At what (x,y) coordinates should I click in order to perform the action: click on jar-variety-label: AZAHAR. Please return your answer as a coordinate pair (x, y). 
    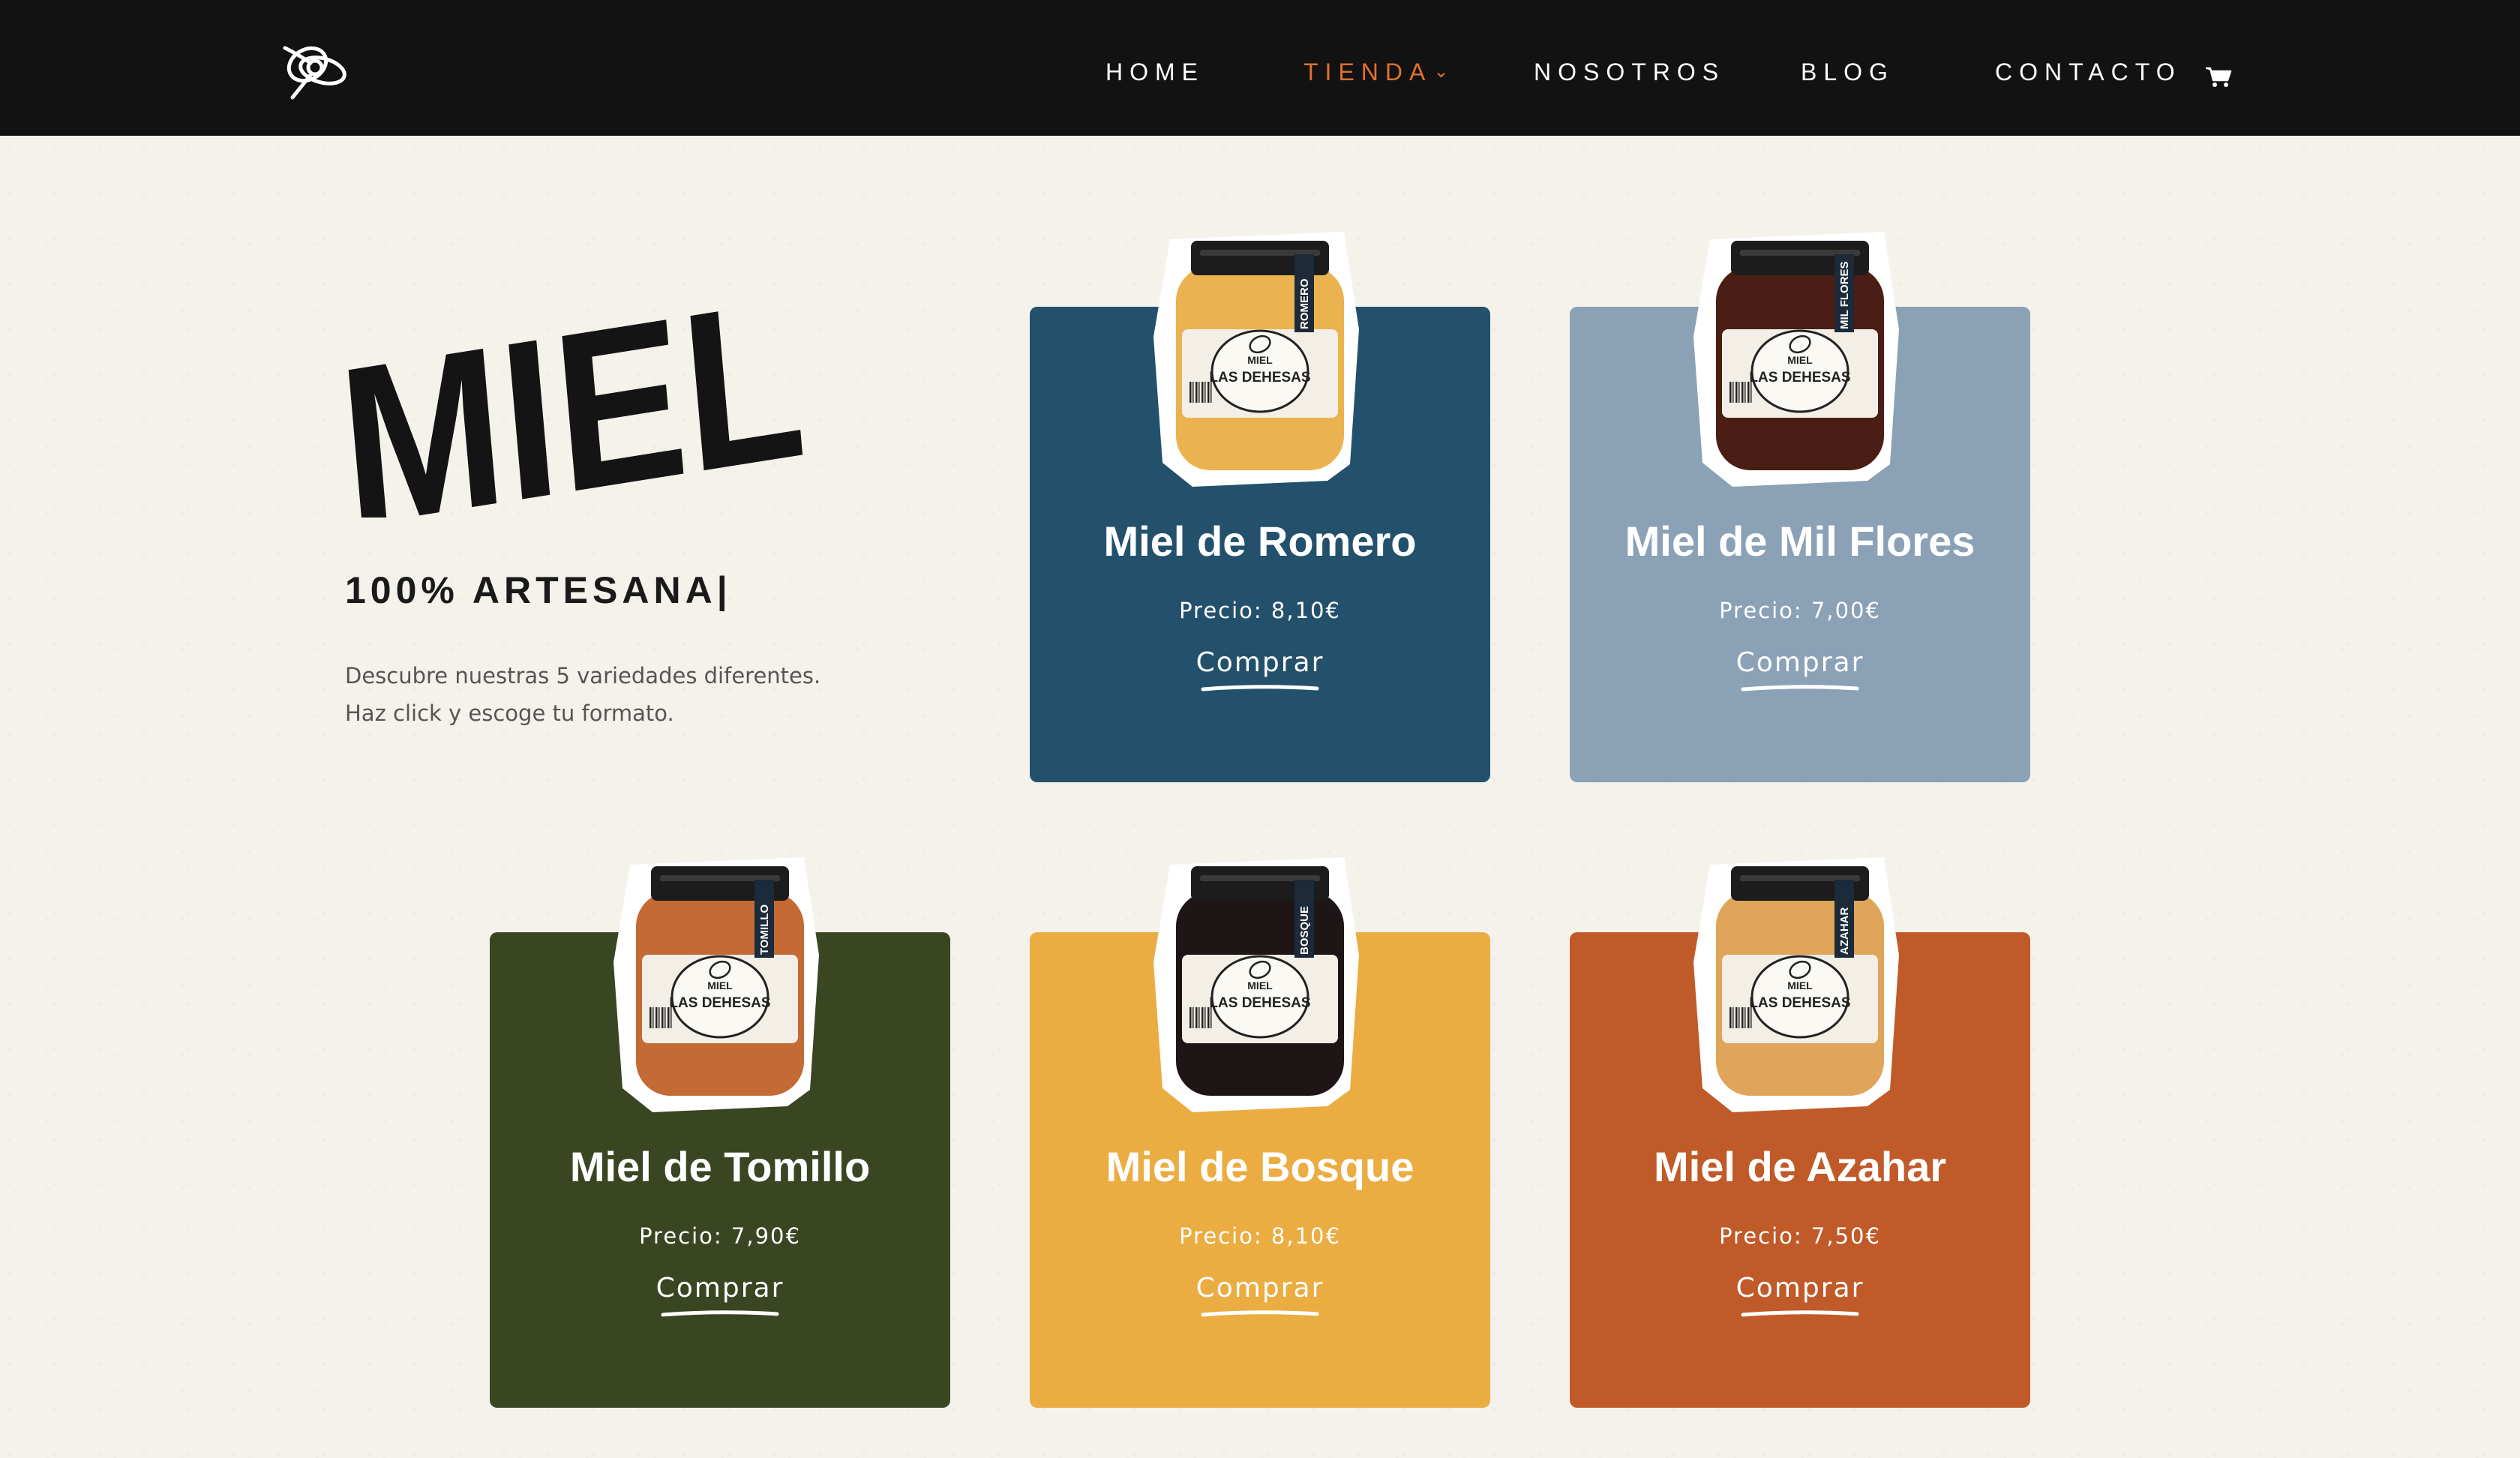
    Looking at the image, I should click on (1844, 931).